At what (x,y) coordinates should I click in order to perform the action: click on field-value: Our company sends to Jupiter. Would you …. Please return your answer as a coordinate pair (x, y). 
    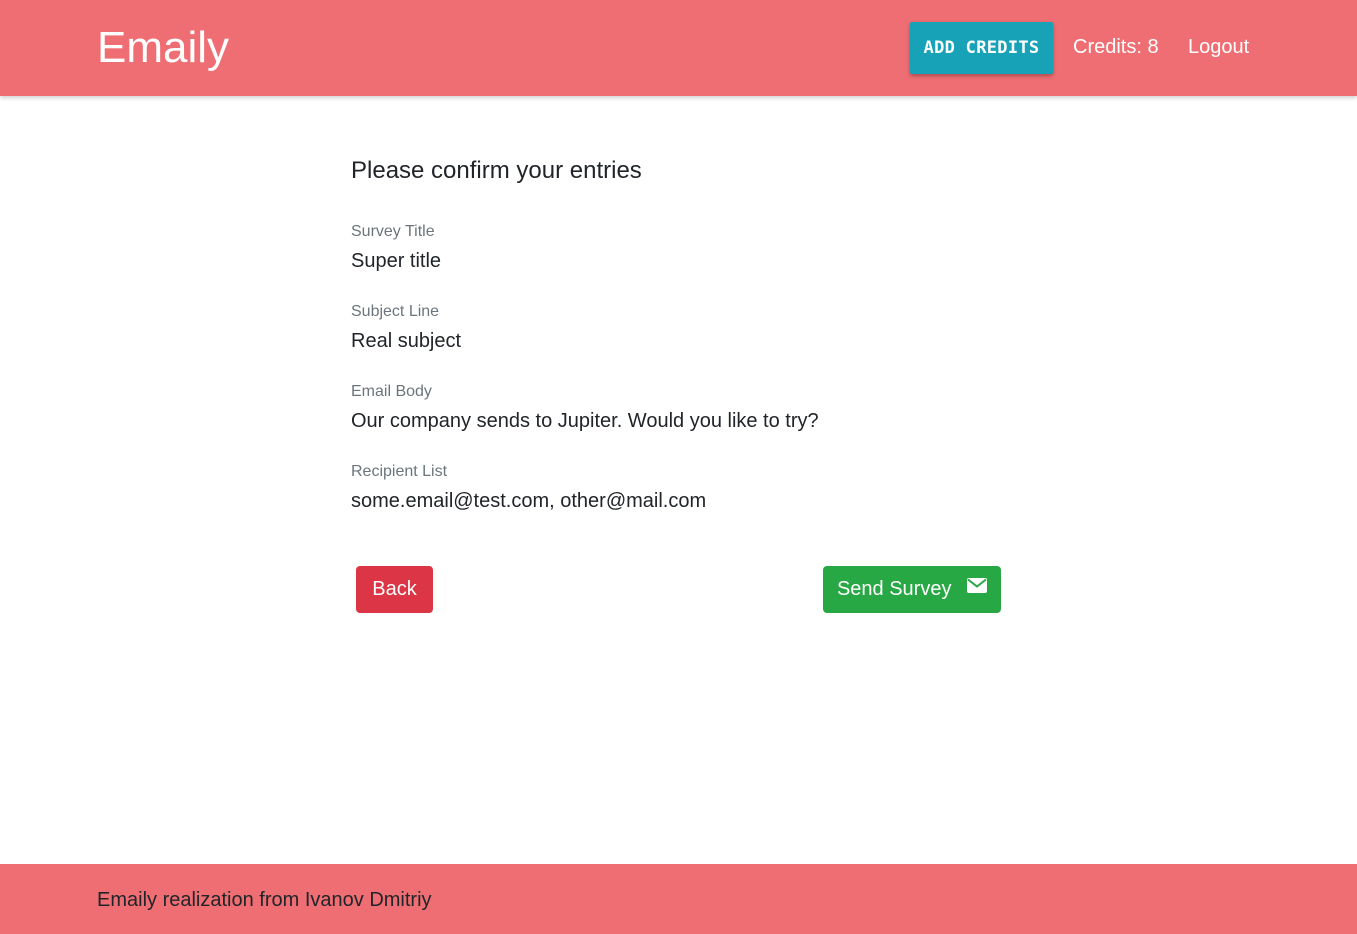
    Looking at the image, I should click on (585, 421).